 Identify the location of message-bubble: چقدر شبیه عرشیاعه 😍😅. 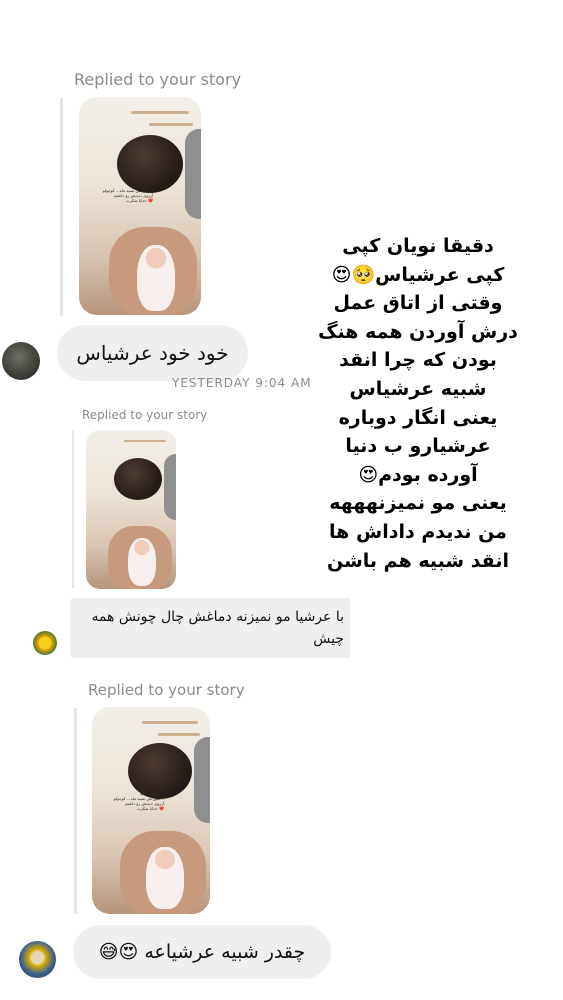
(202, 952).